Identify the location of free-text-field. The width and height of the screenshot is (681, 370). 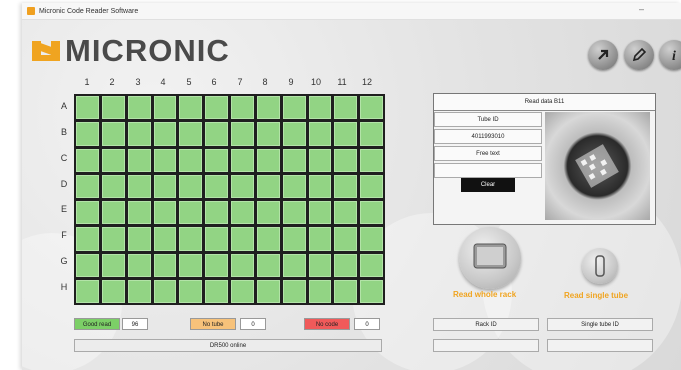
(488, 170).